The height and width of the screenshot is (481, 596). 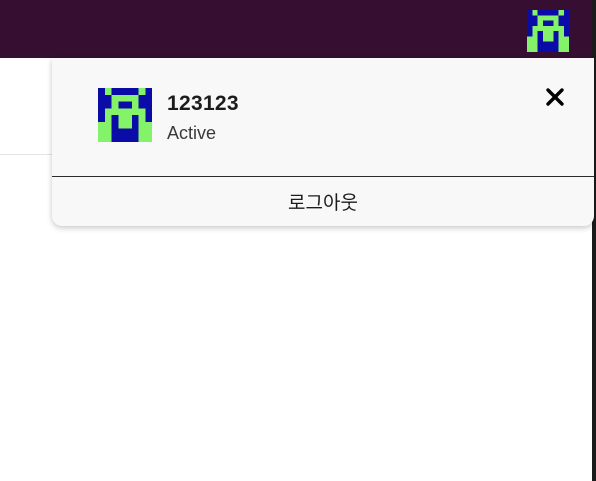 I want to click on profile-avatar, so click(x=125, y=115).